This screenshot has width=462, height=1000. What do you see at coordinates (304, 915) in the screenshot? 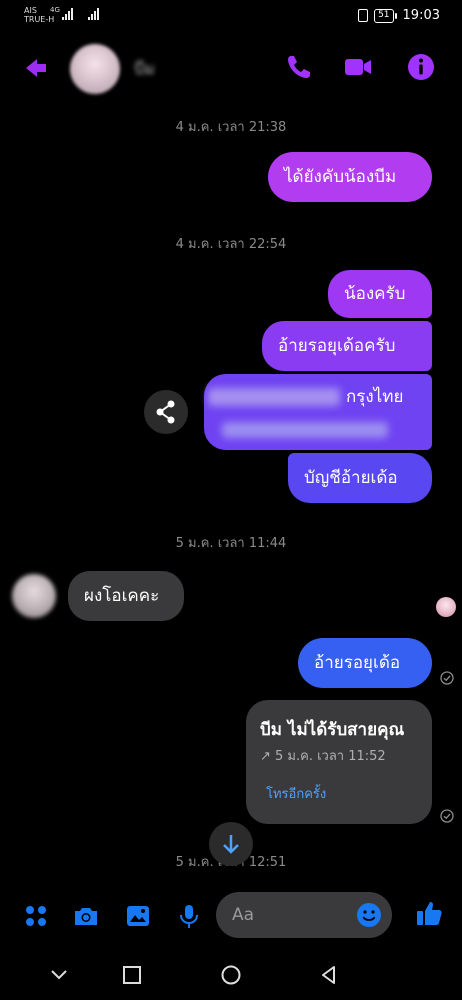
I see `message-input: Aa` at bounding box center [304, 915].